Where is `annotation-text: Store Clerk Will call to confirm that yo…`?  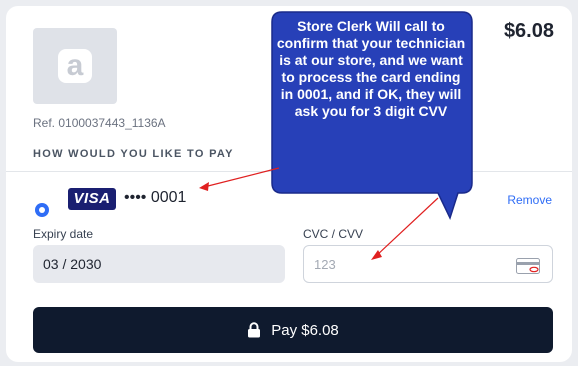
annotation-text: Store Clerk Will call to confirm that yo… is located at coordinates (371, 68).